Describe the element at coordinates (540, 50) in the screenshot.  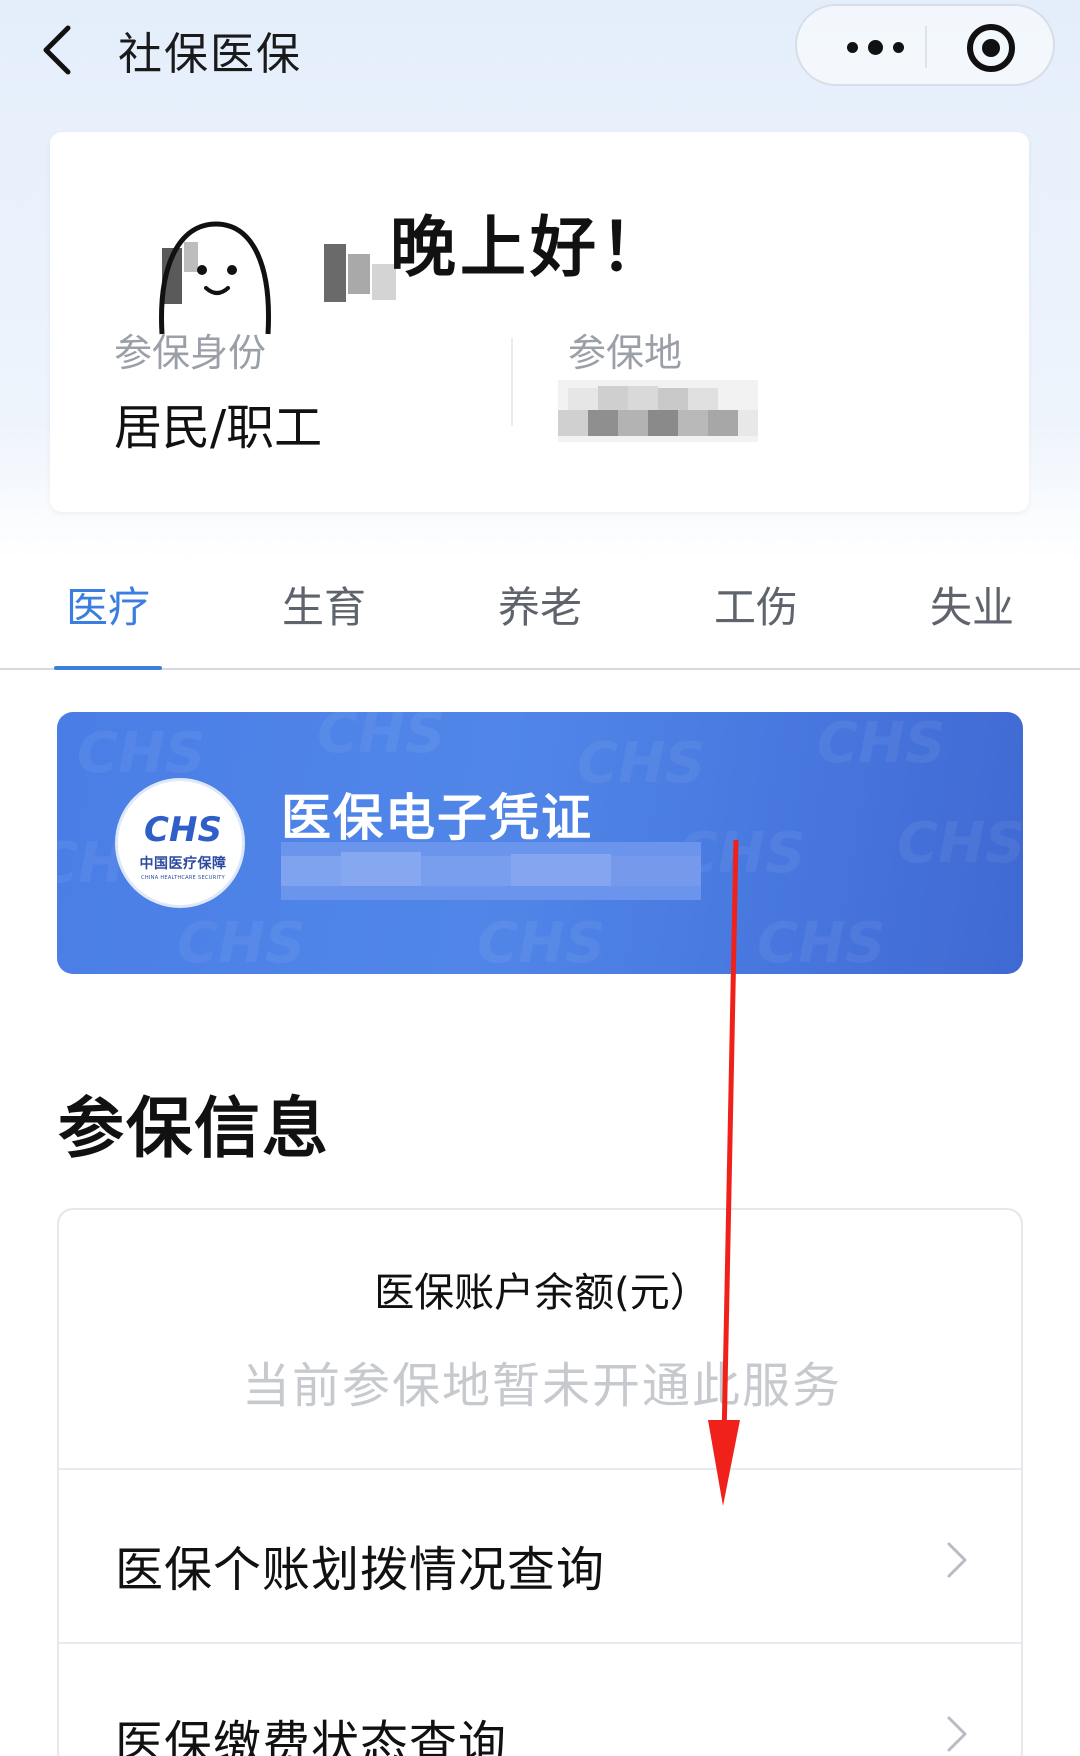
I see `nav-bar: 社保医保` at that location.